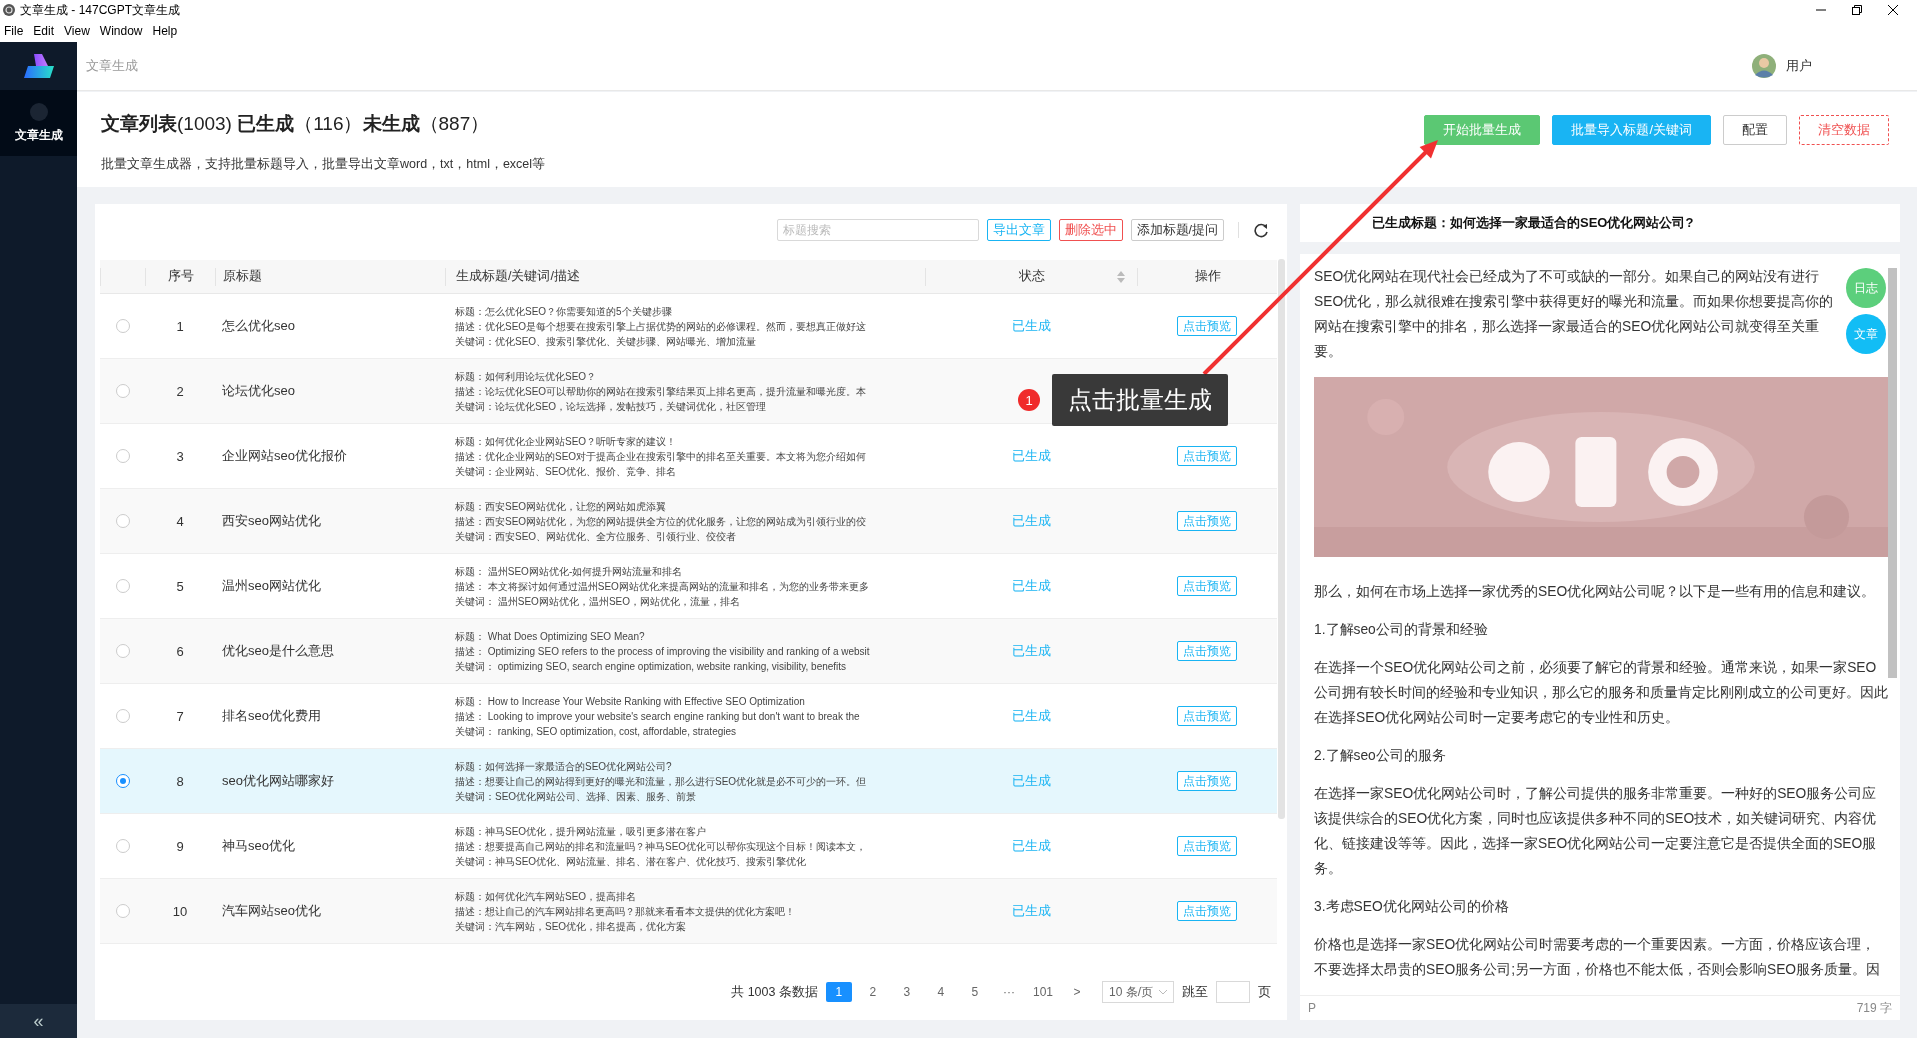 The width and height of the screenshot is (1917, 1038). I want to click on table-cell-text: 西安seo网站优化, so click(271, 521).